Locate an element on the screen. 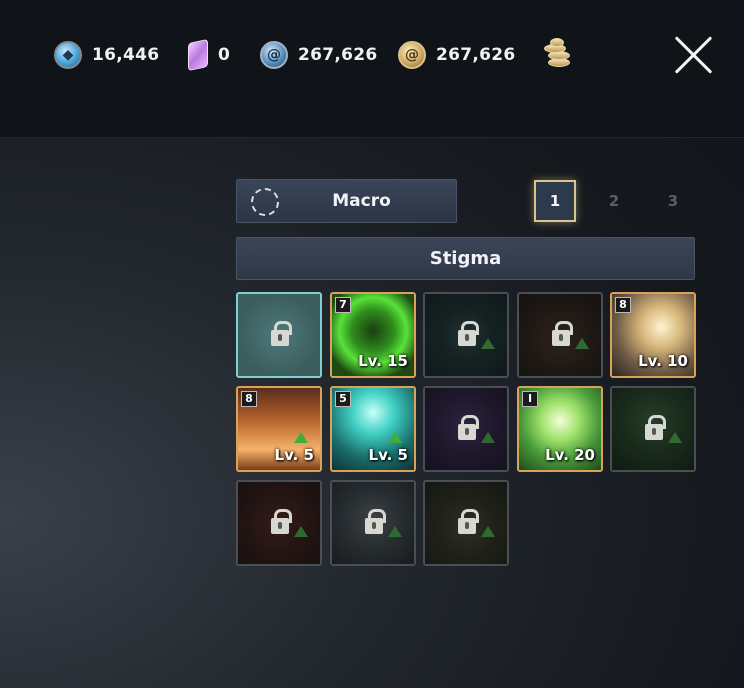 The image size is (744, 688). currency-gold-coin: @ 267,626 is located at coordinates (457, 55).